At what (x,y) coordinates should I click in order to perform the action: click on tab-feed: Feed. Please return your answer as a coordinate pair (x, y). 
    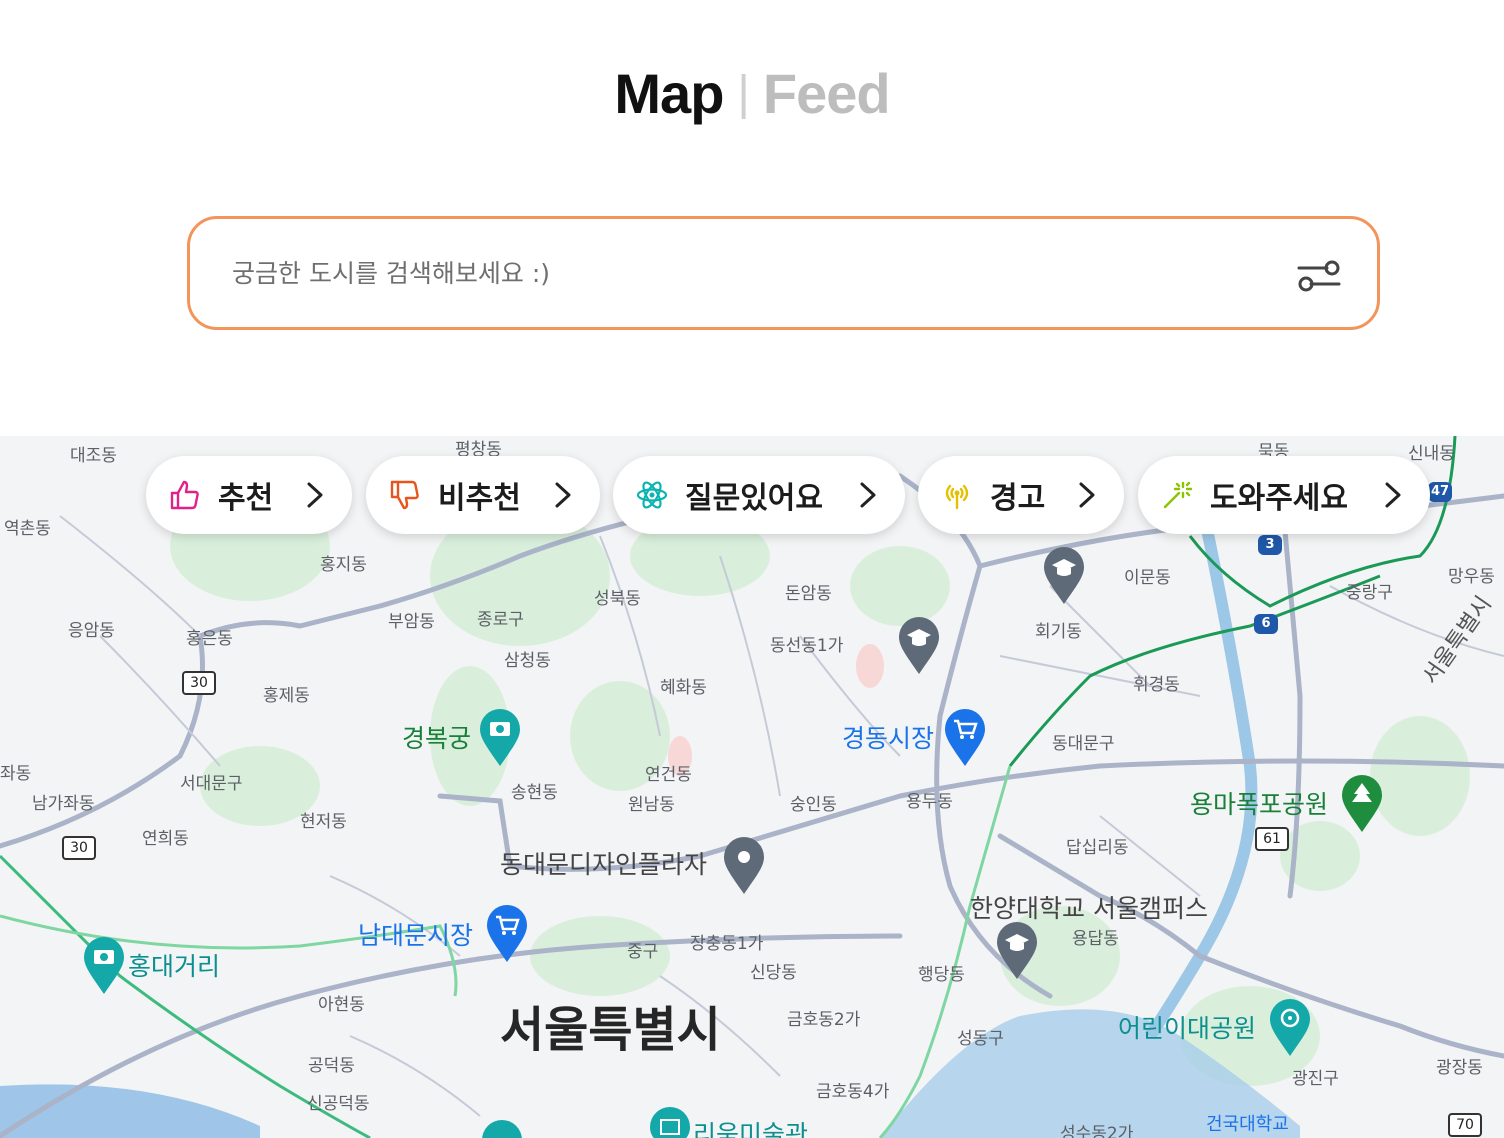
    Looking at the image, I should click on (827, 93).